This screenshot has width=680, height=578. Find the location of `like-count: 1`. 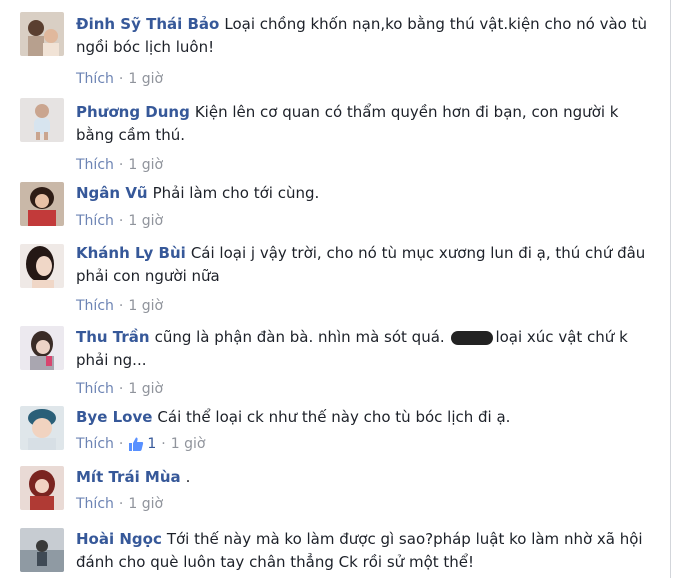

like-count: 1 is located at coordinates (142, 444).